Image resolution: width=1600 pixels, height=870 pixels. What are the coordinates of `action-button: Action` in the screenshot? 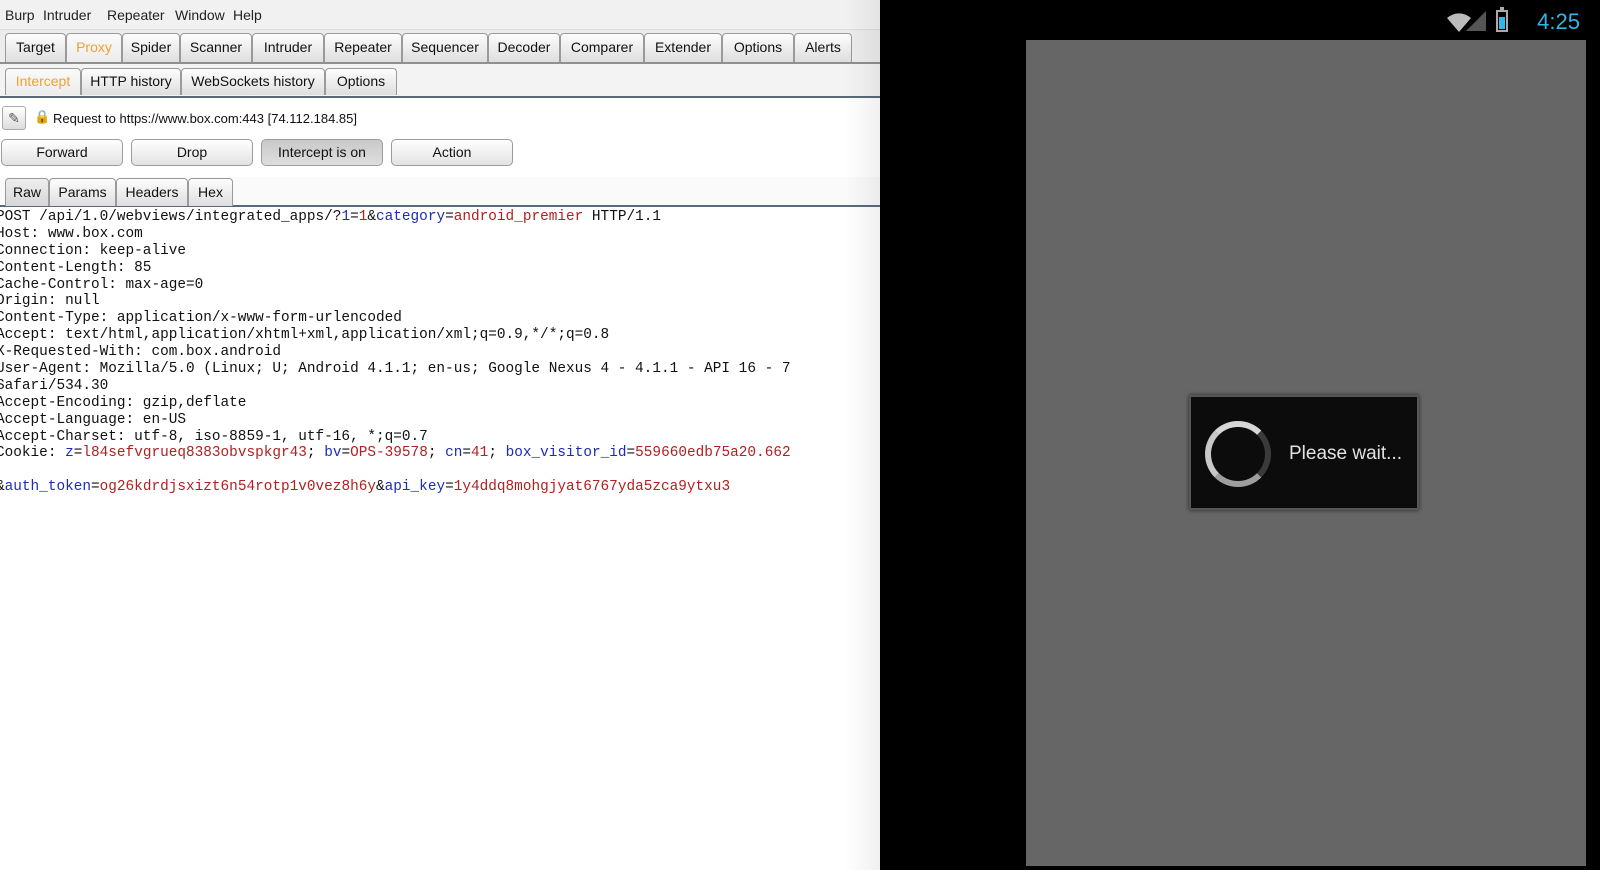 It's located at (452, 152).